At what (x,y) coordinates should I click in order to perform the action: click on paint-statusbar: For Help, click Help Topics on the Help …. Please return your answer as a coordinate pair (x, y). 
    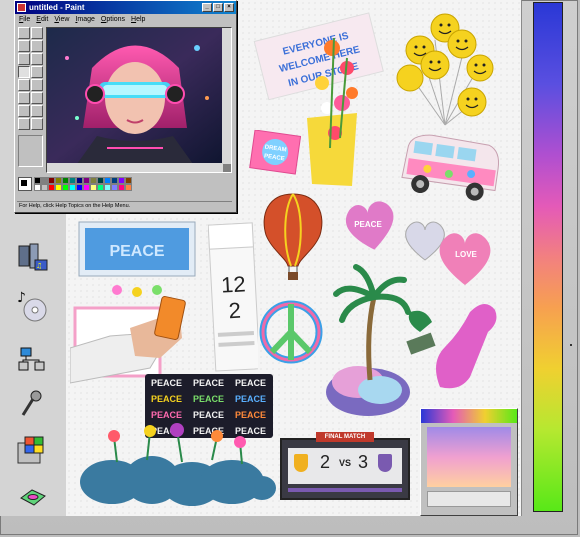
    Looking at the image, I should click on (124, 205).